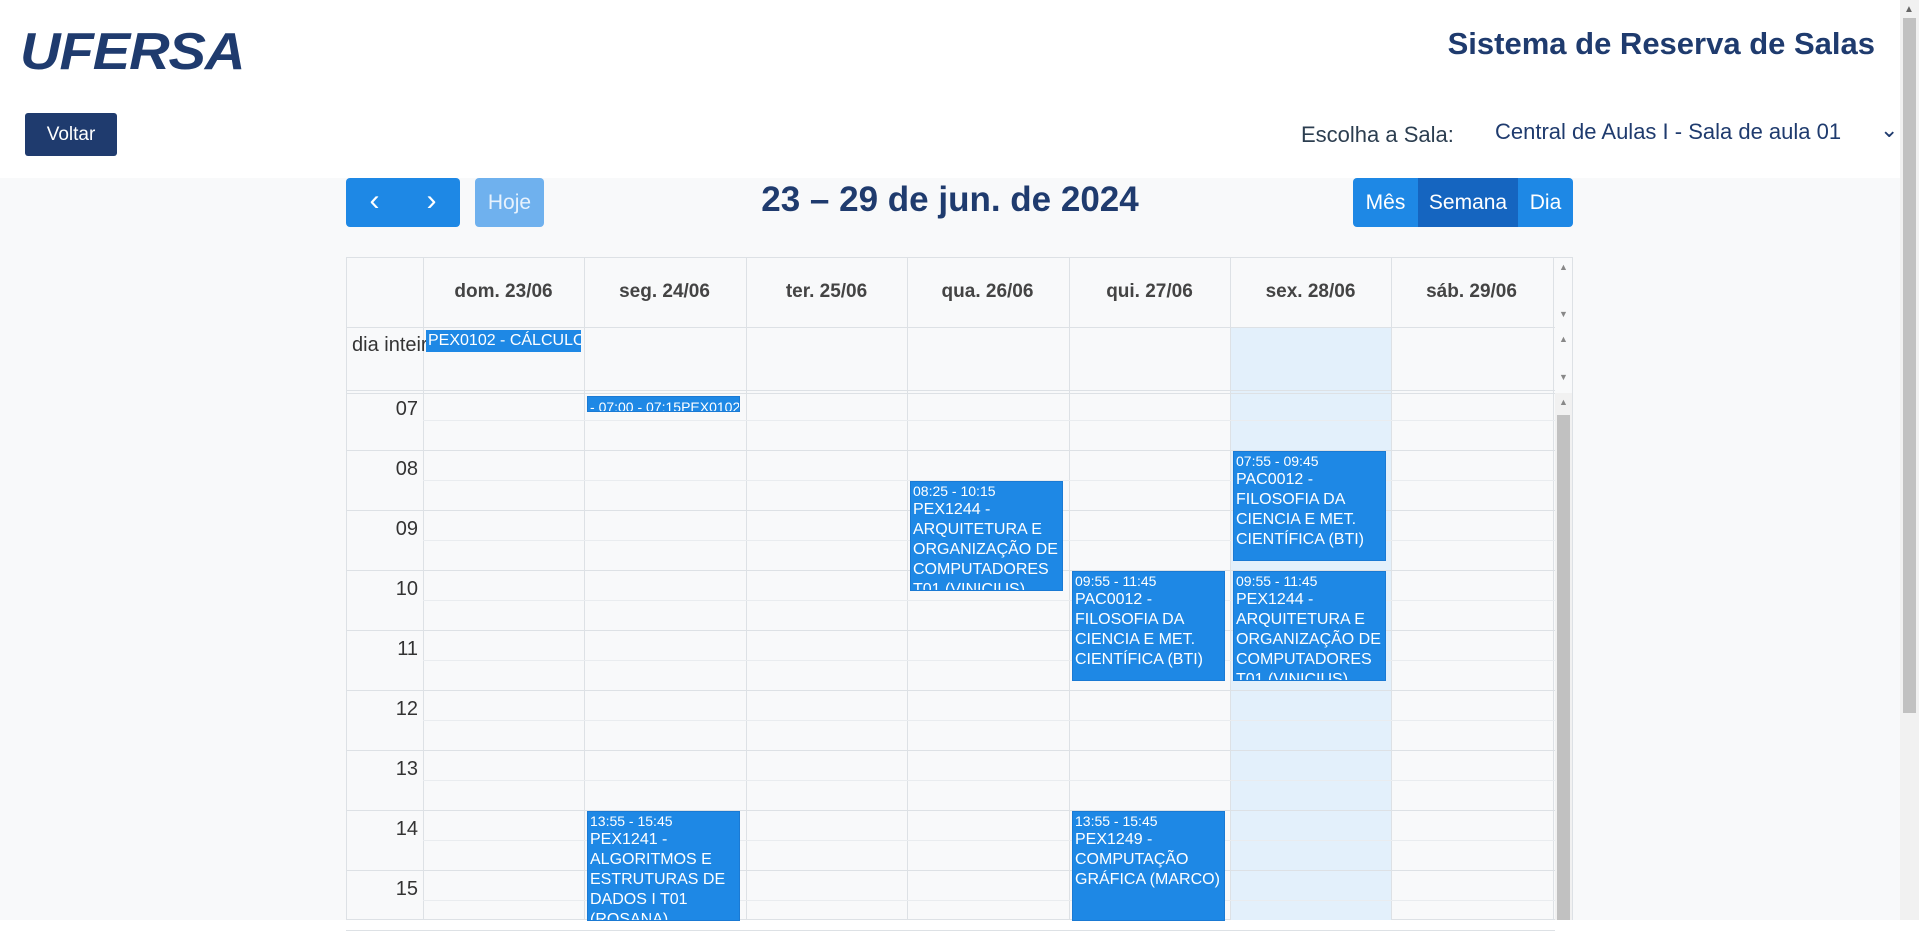 The width and height of the screenshot is (1919, 931). Describe the element at coordinates (406, 409) in the screenshot. I see `hour-label: 07` at that location.